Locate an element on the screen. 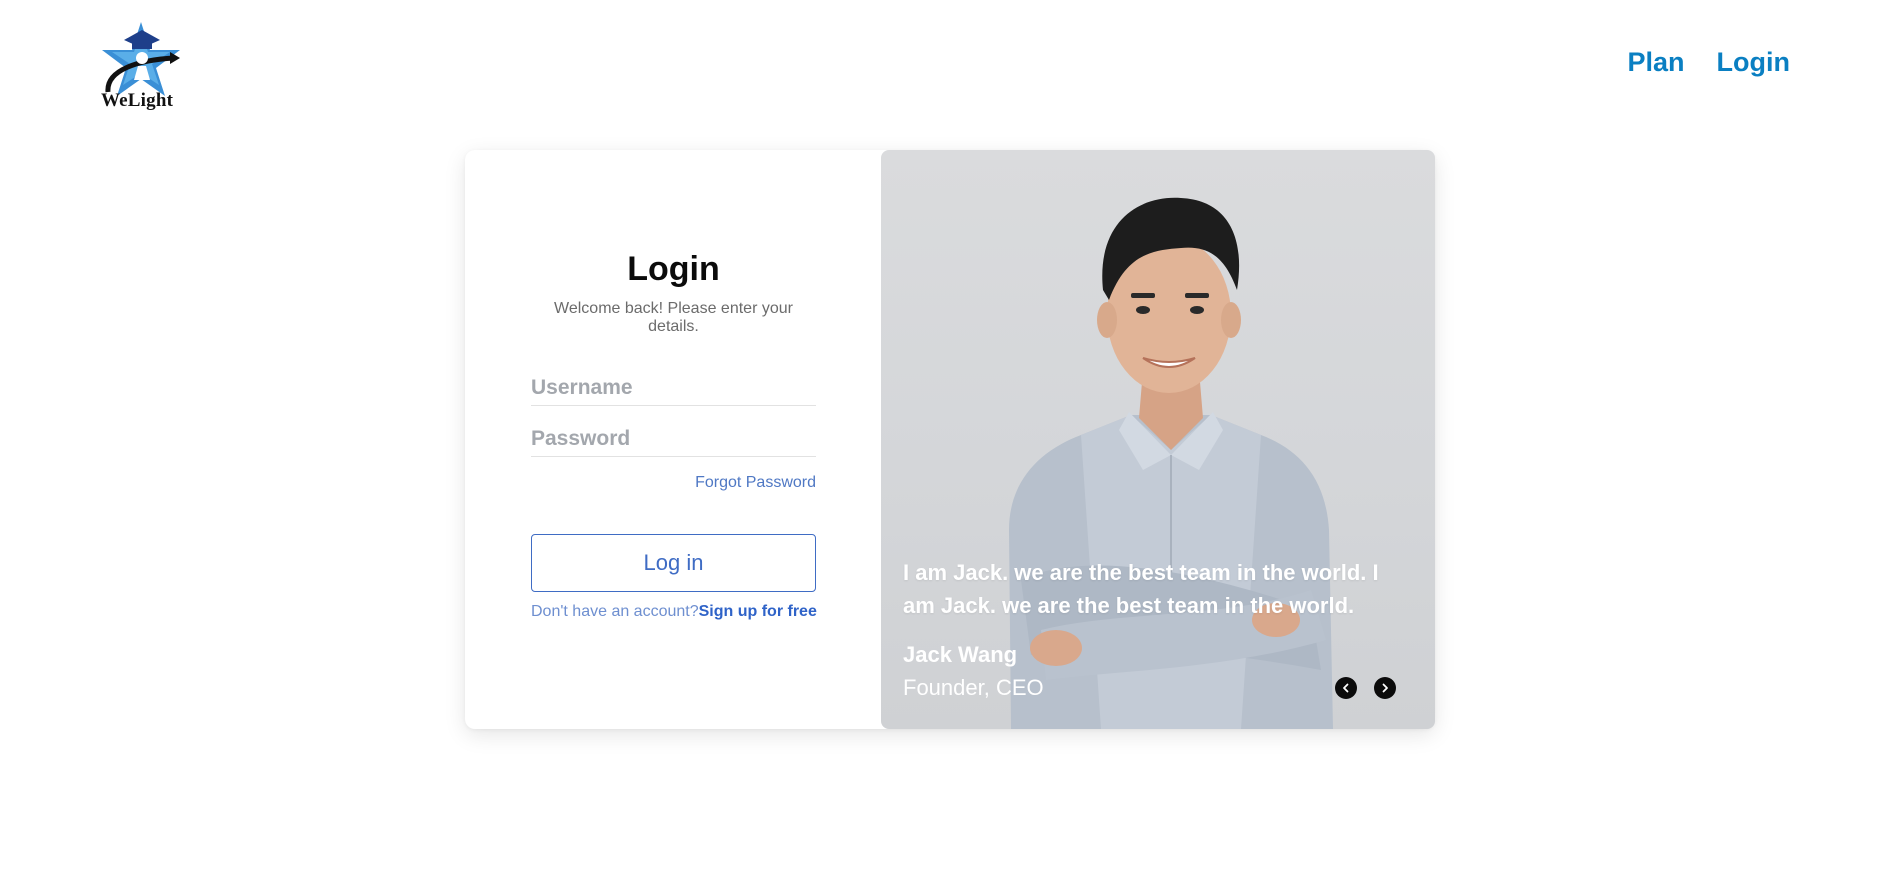 The height and width of the screenshot is (877, 1888). testimonial-author-role: Founder, CEO is located at coordinates (973, 687).